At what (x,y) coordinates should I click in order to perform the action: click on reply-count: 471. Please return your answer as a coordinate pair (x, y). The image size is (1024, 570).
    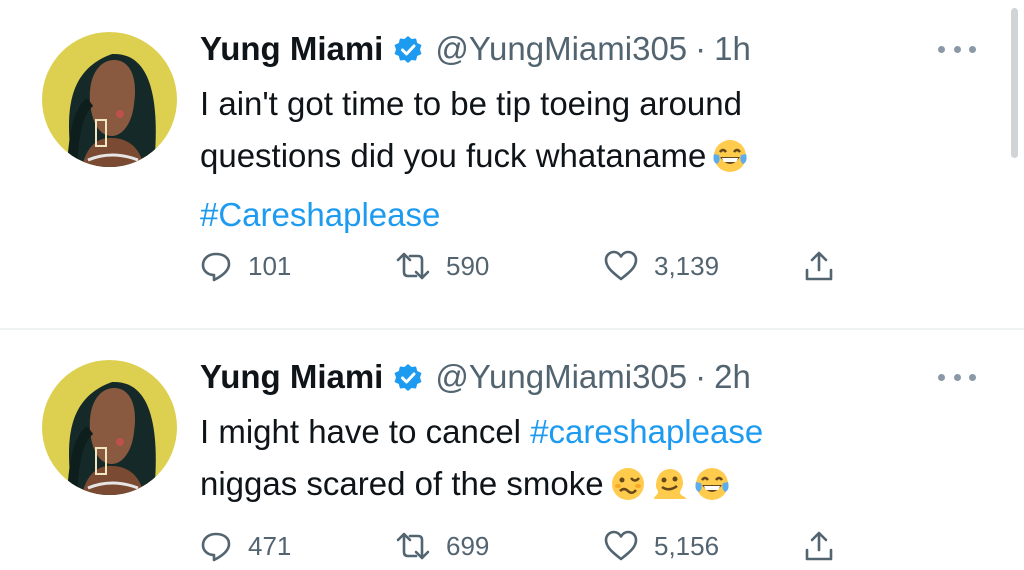
    Looking at the image, I should click on (270, 545).